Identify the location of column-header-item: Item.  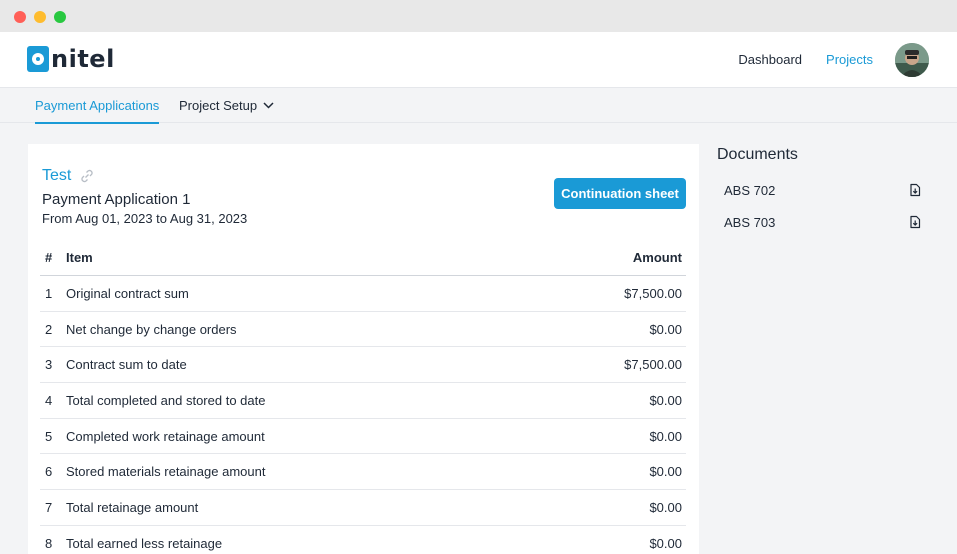
(79, 257).